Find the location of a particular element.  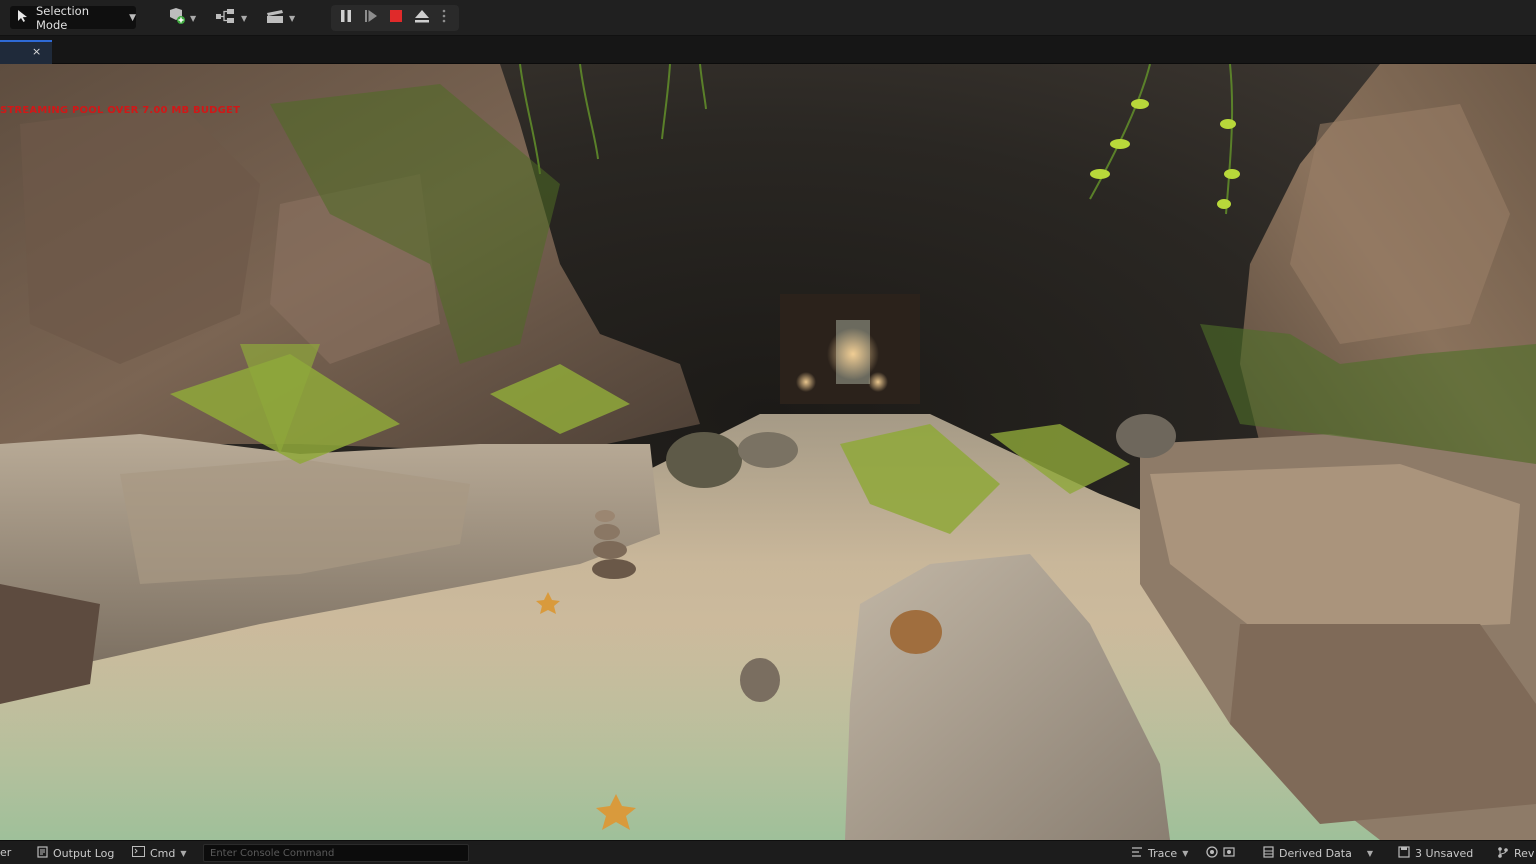

derived-data-label: Derived Data is located at coordinates (1315, 853).